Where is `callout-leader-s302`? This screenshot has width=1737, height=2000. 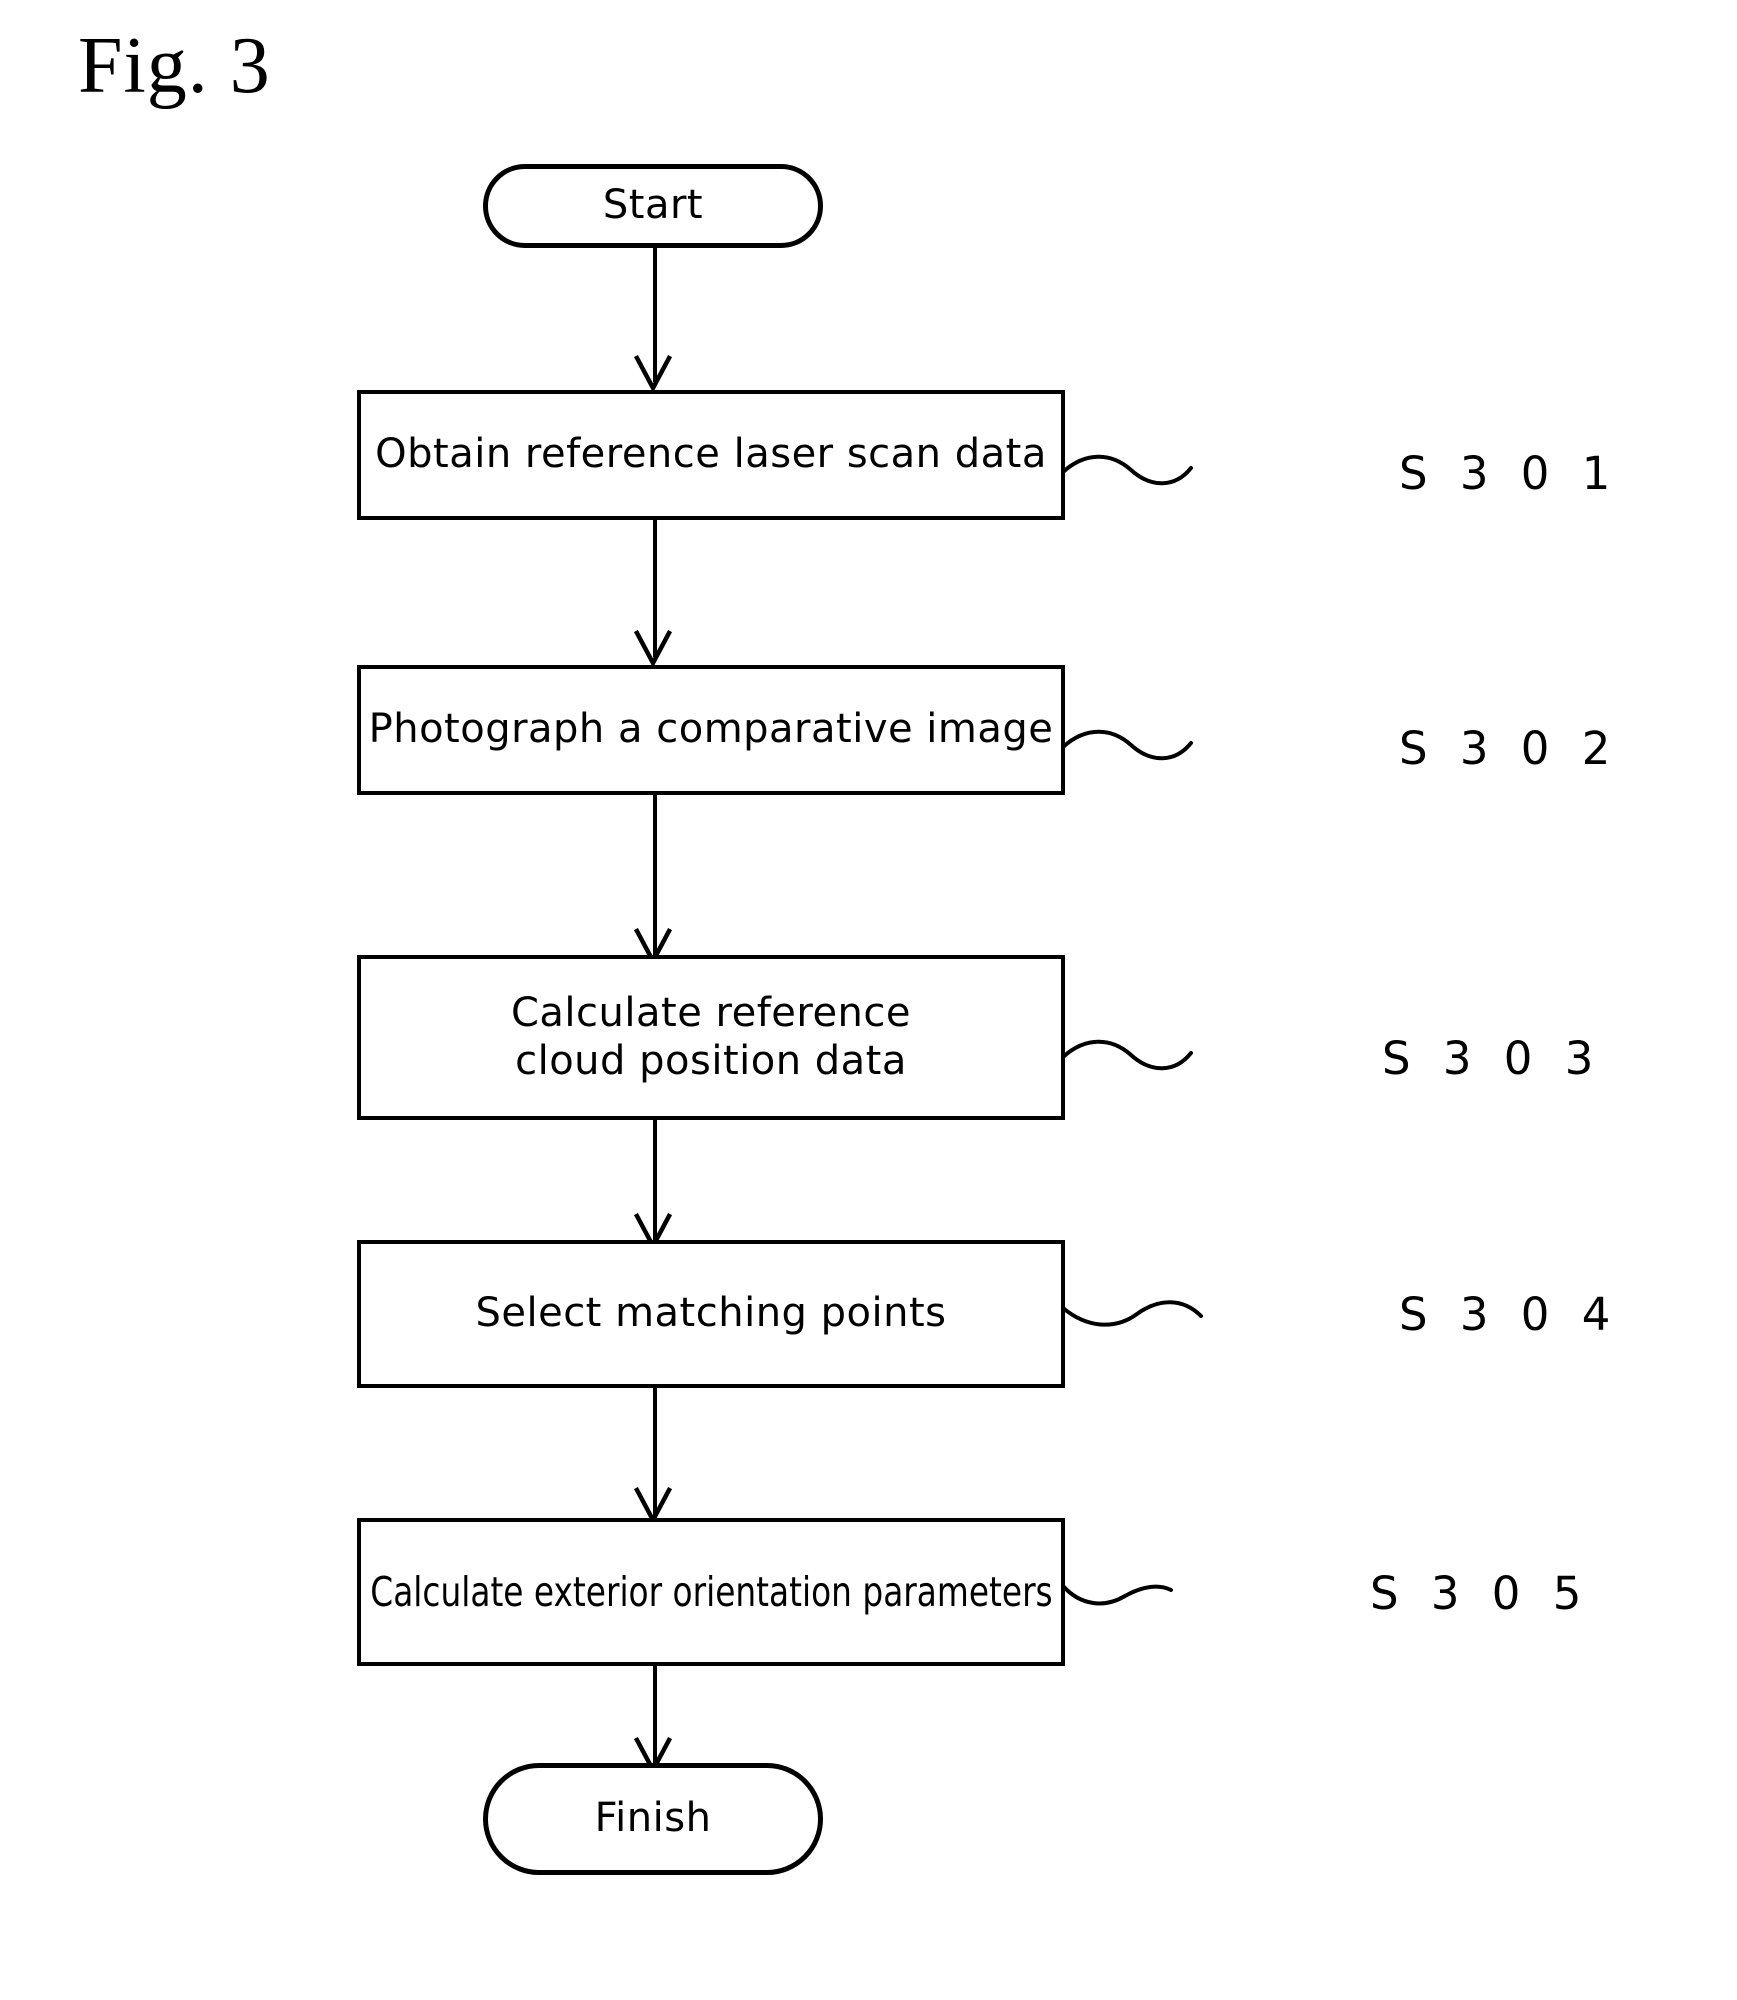 callout-leader-s302 is located at coordinates (1127, 747).